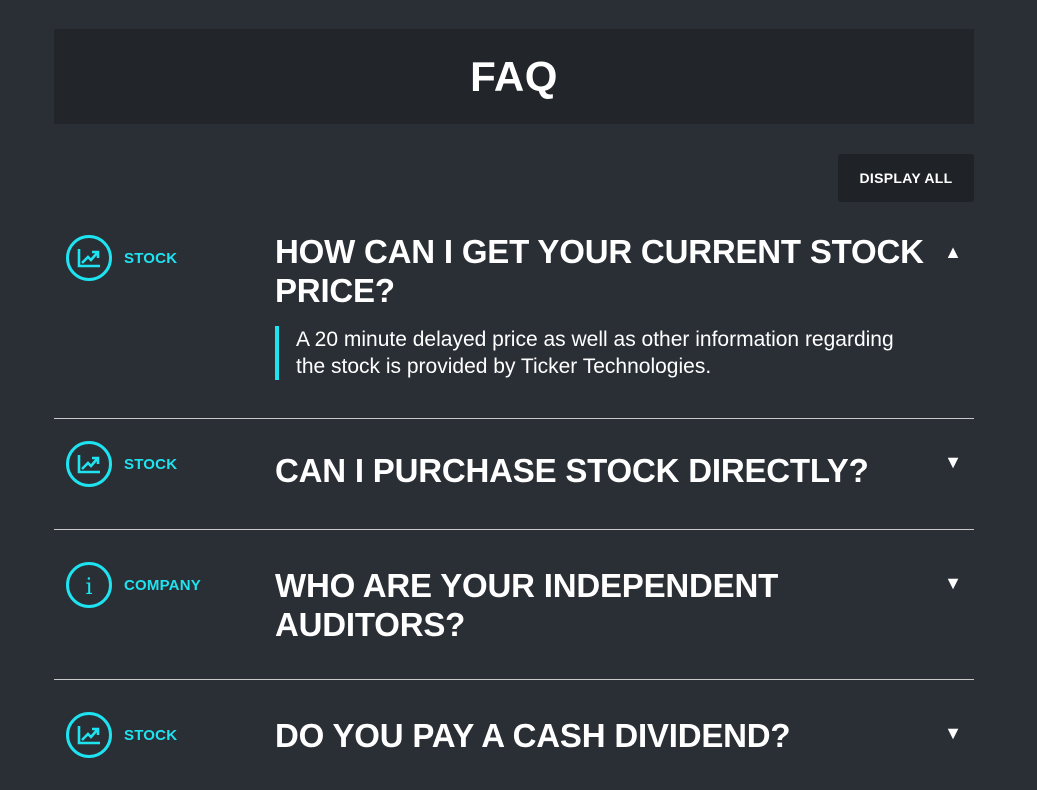 The width and height of the screenshot is (1037, 790). I want to click on faq-category: i COMPANY, so click(133, 585).